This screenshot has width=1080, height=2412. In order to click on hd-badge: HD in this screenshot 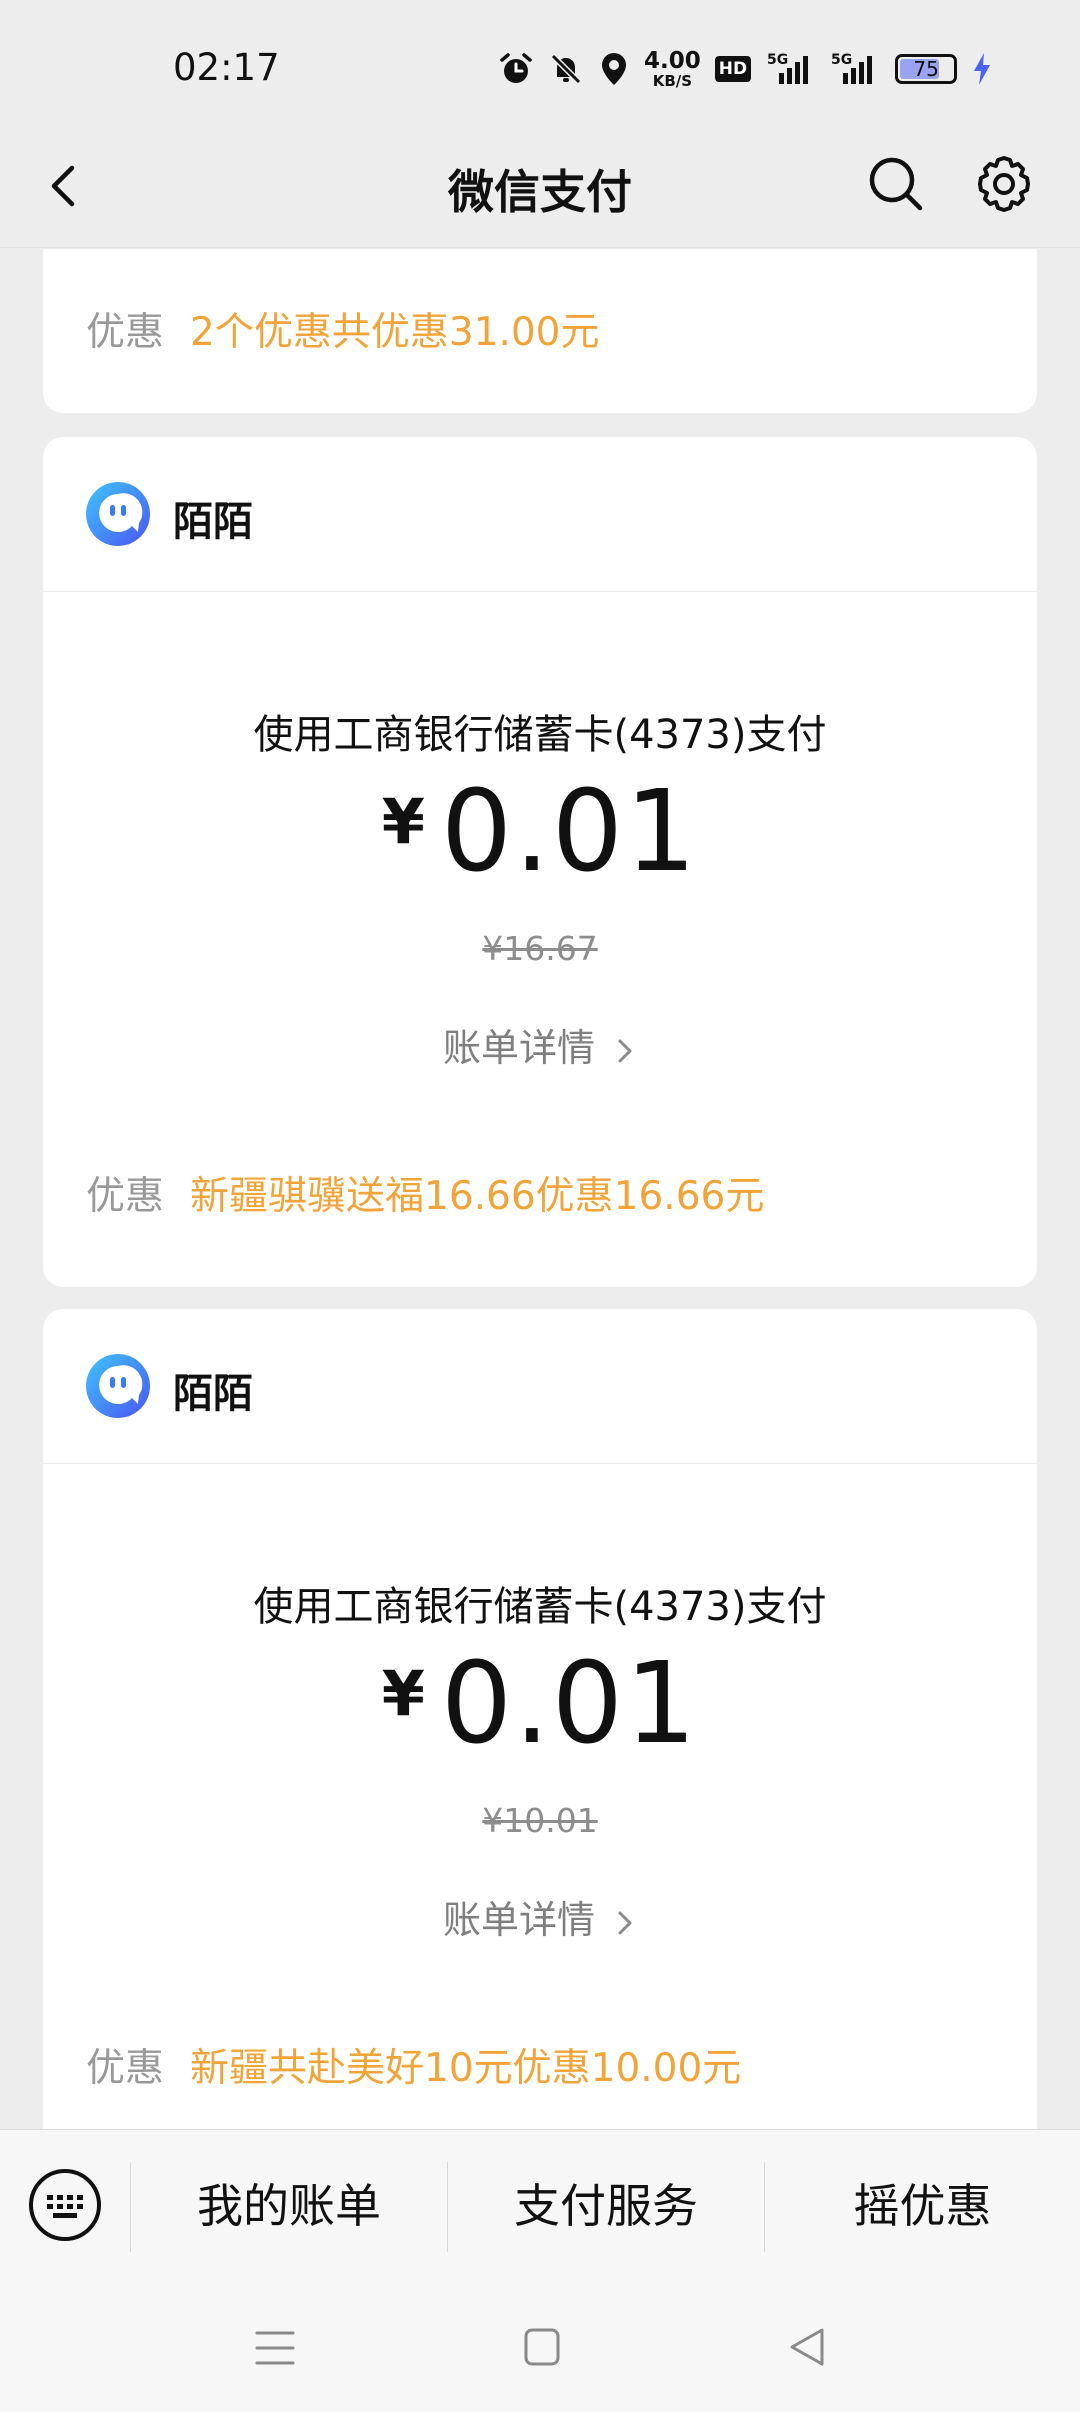, I will do `click(733, 69)`.